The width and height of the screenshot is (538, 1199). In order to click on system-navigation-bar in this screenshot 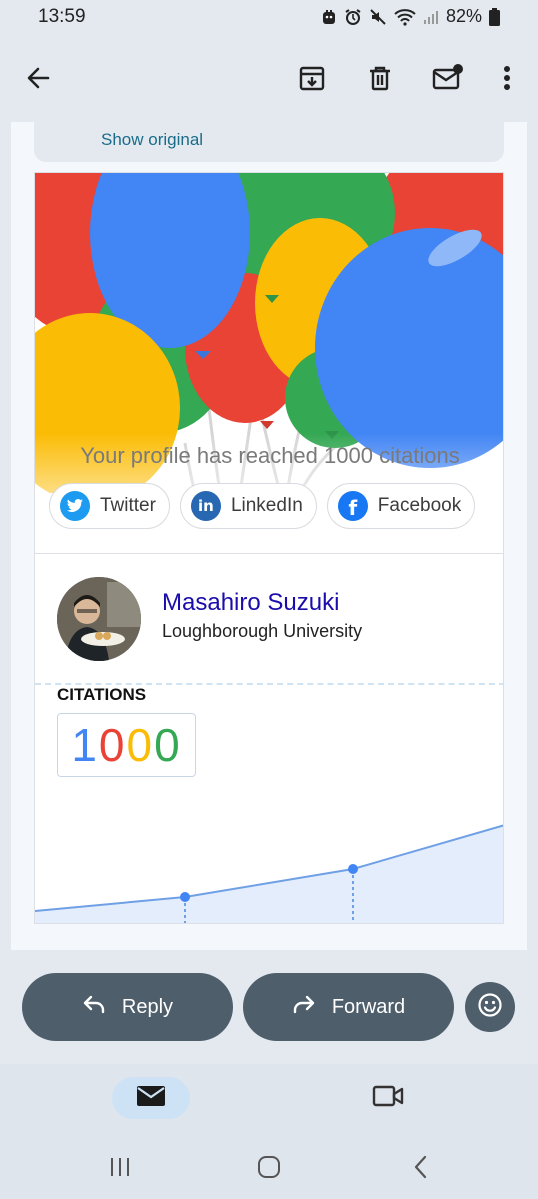, I will do `click(269, 1166)`.